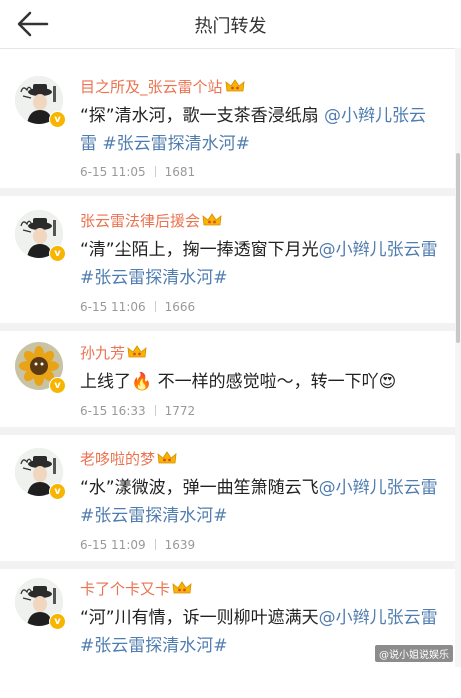  Describe the element at coordinates (458, 248) in the screenshot. I see `scrollbar-thumb` at that location.